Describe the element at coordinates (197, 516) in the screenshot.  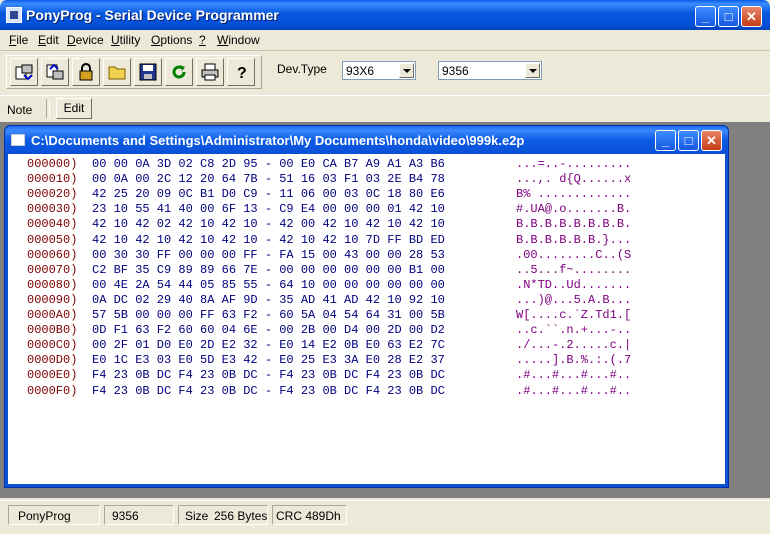
I see `status-size-label: Size` at that location.